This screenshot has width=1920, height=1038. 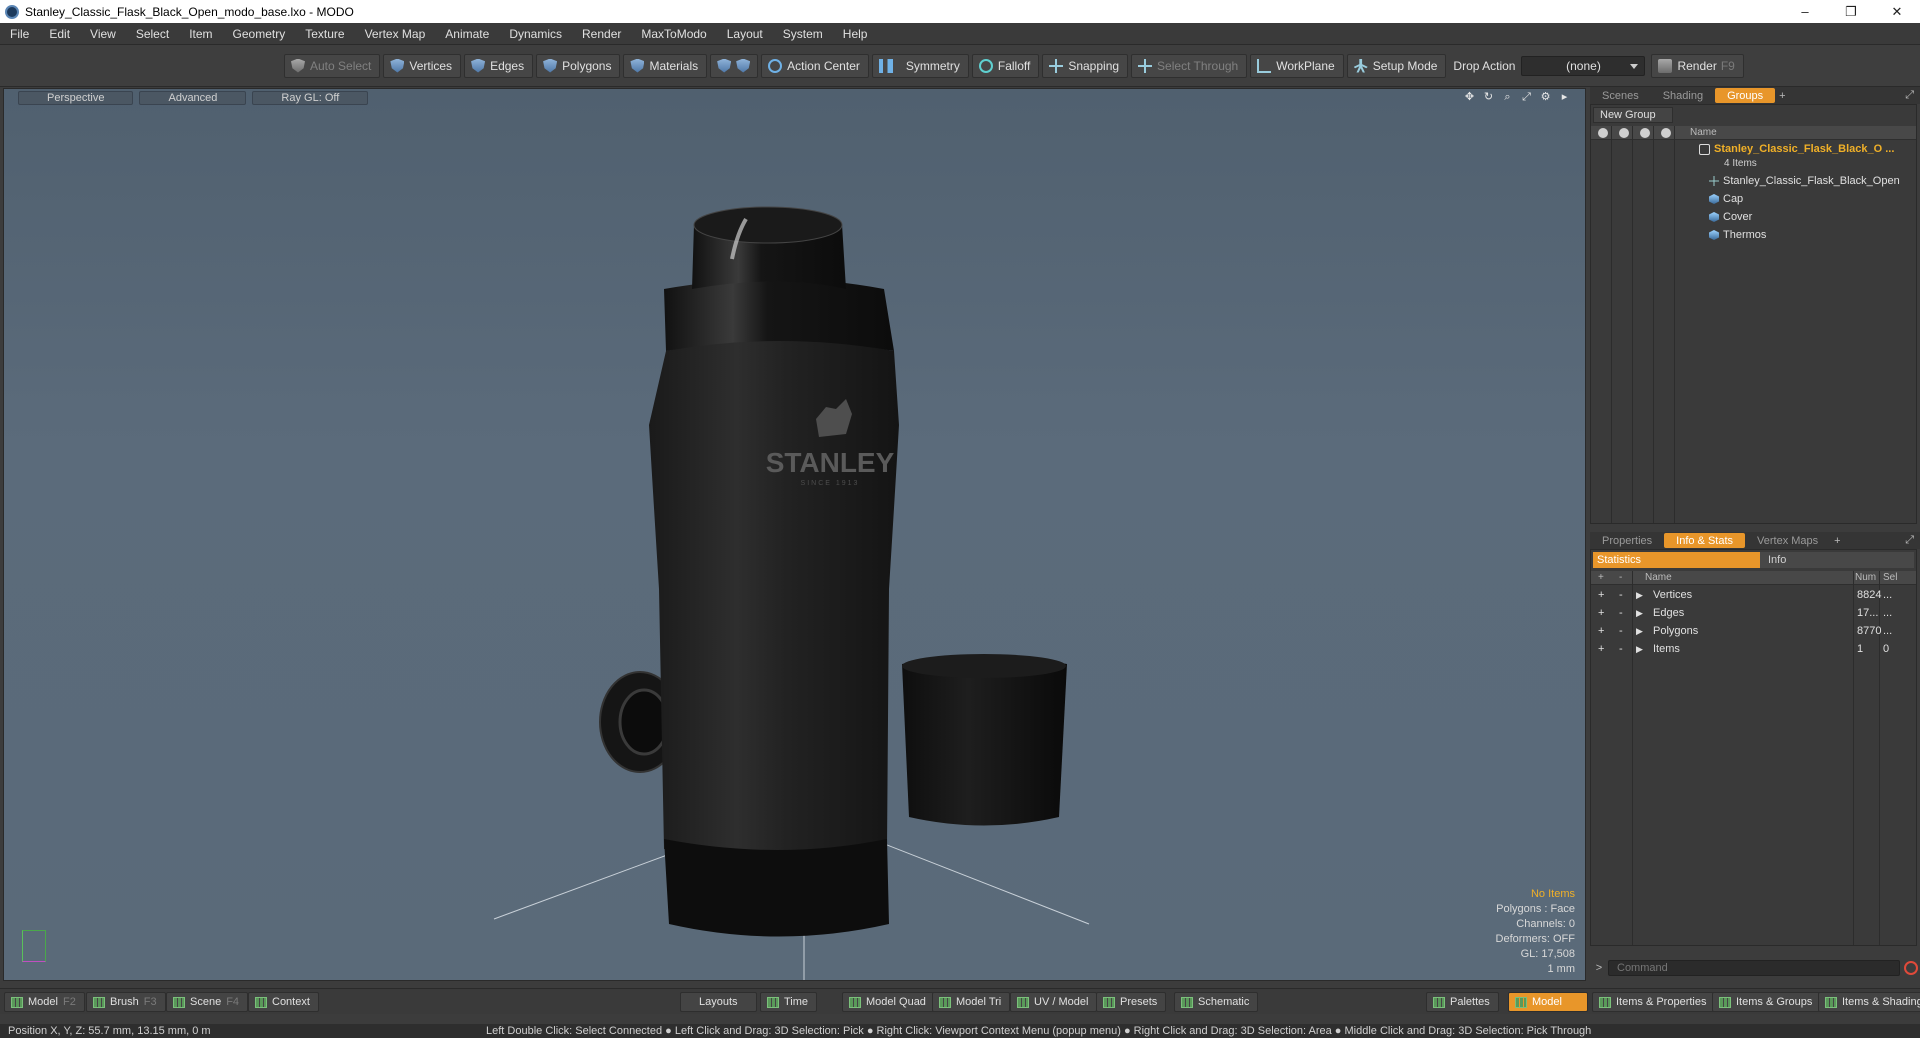 I want to click on materials-button: Materials, so click(x=665, y=65).